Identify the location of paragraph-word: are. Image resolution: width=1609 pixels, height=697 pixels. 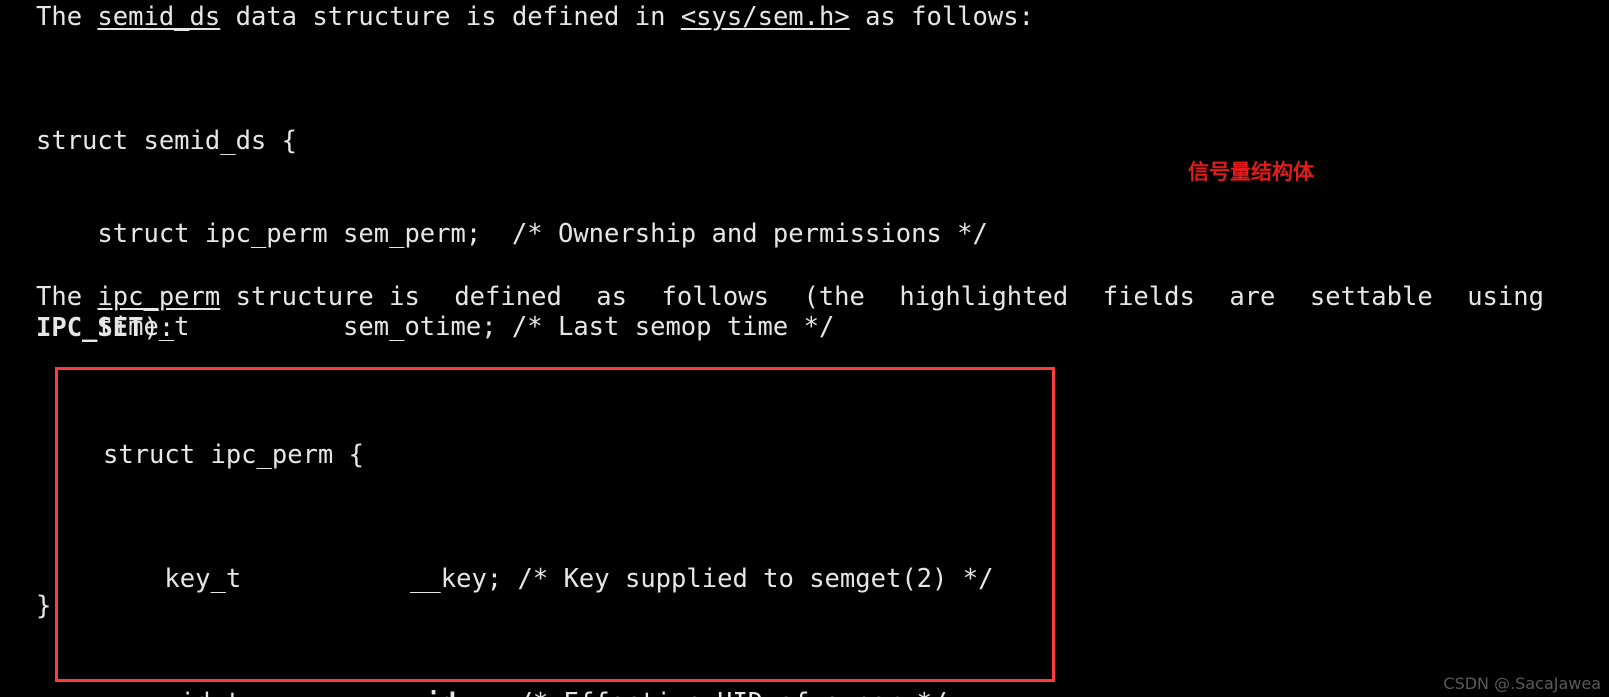
(1252, 297).